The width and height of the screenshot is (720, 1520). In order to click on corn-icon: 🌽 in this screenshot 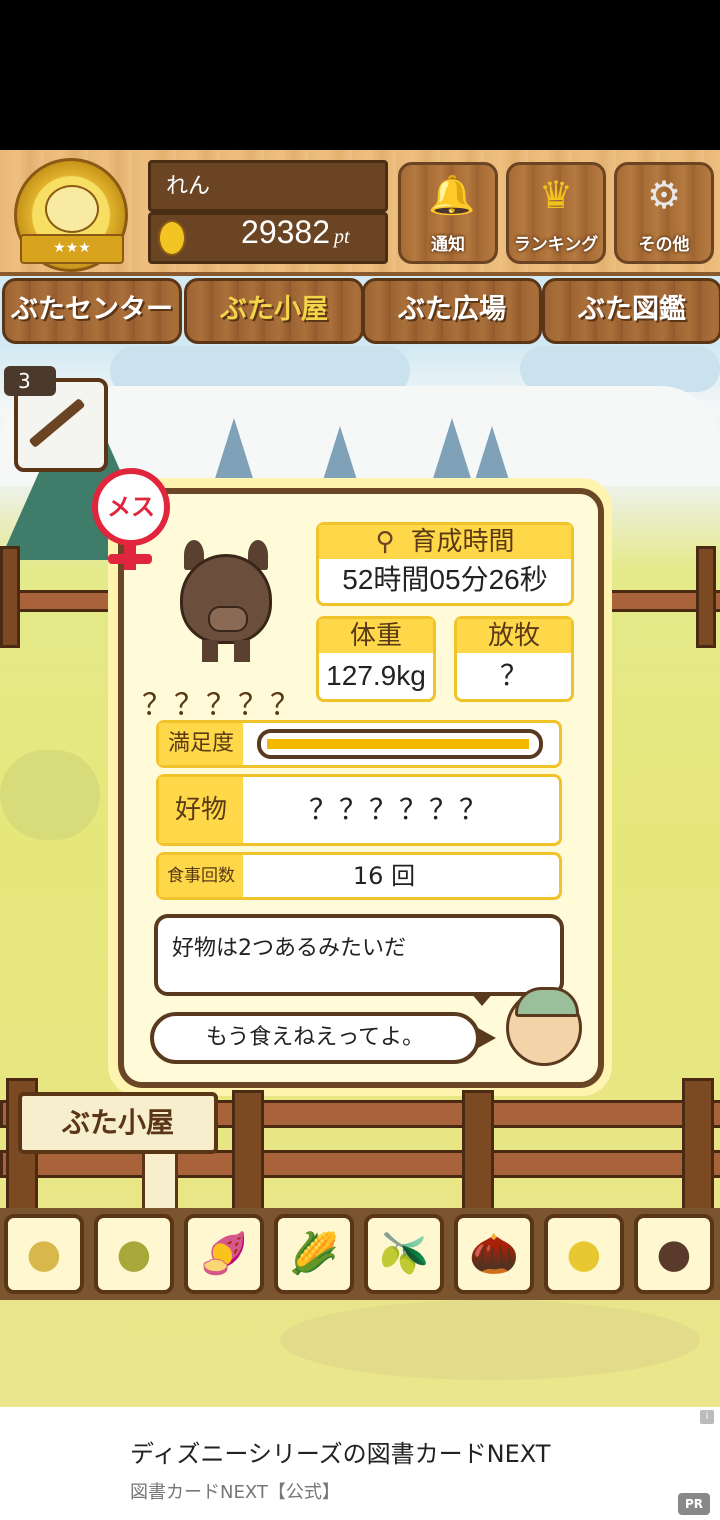, I will do `click(314, 1254)`.